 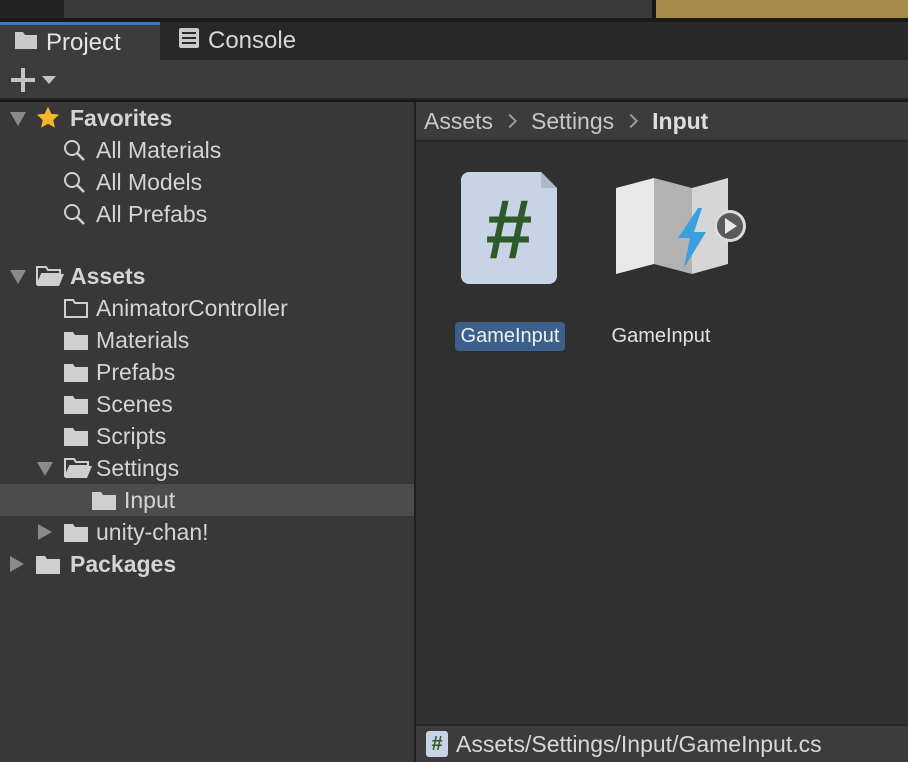 What do you see at coordinates (207, 500) in the screenshot?
I see `tree-folder-input: Input` at bounding box center [207, 500].